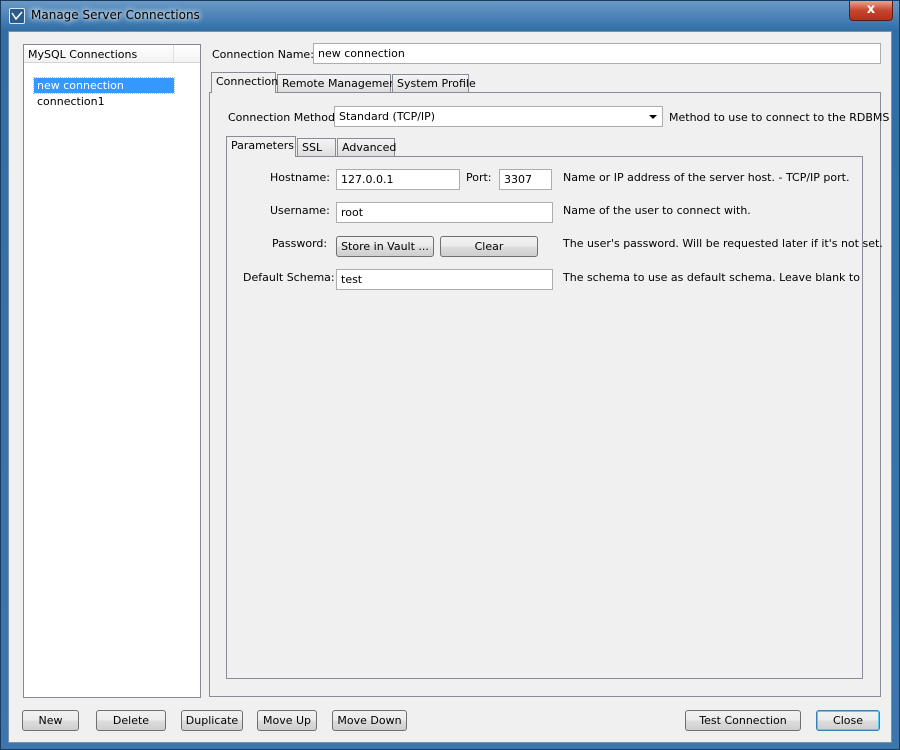  I want to click on tab-remote-management: Remote Management, so click(338, 83).